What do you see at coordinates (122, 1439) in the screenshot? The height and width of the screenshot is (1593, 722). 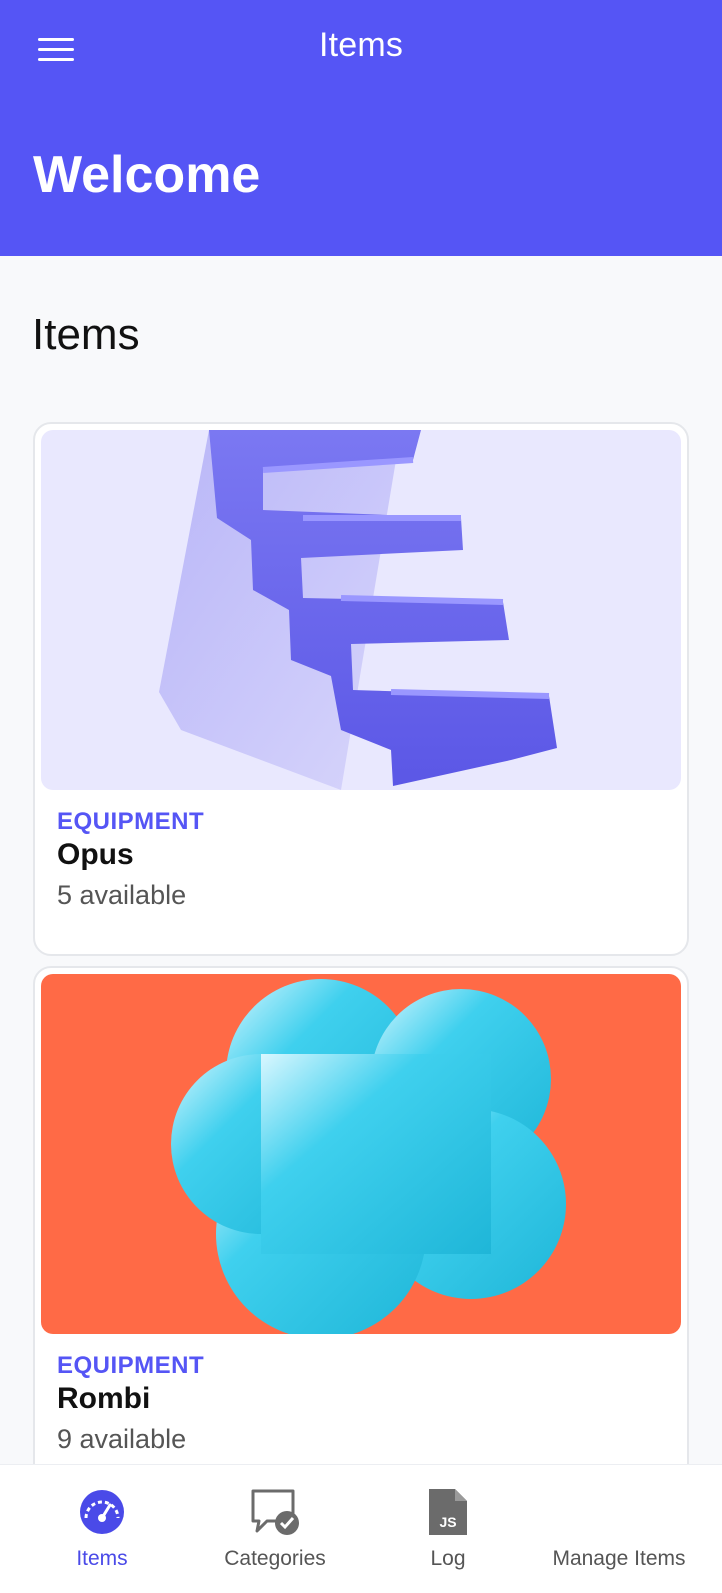 I see `item-availability: 9 available` at bounding box center [122, 1439].